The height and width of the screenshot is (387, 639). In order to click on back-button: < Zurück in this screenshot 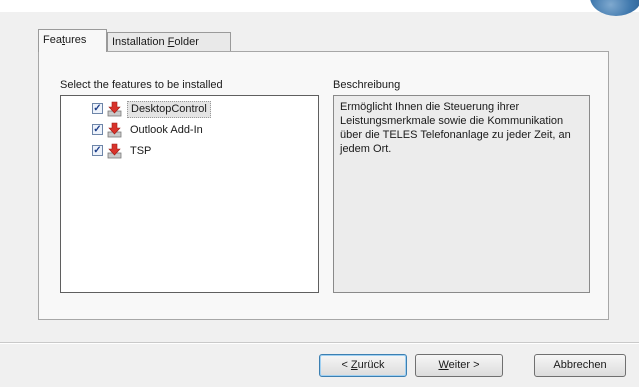, I will do `click(363, 365)`.